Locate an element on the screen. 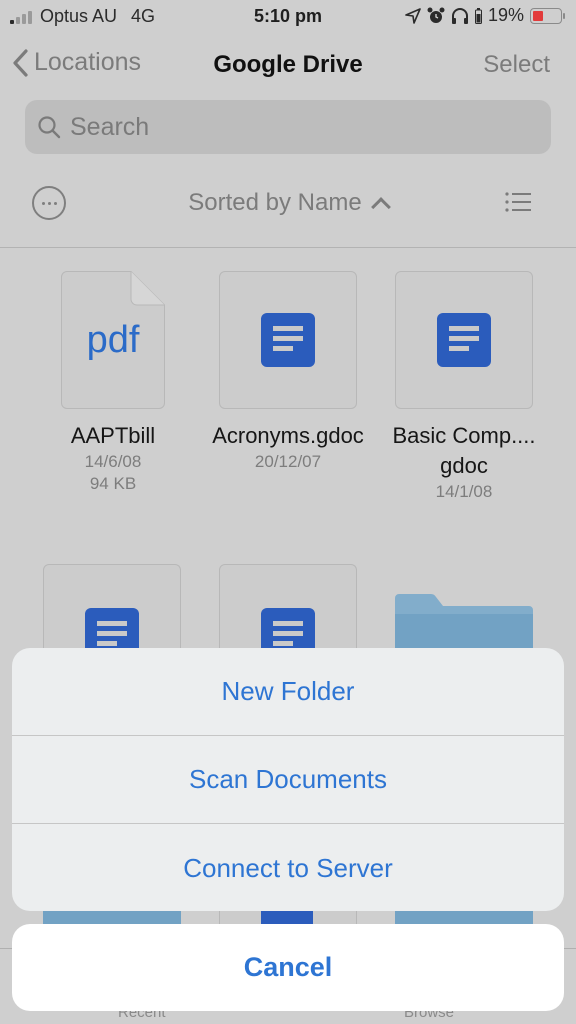 The image size is (576, 1024). chevron-up-icon is located at coordinates (380, 207).